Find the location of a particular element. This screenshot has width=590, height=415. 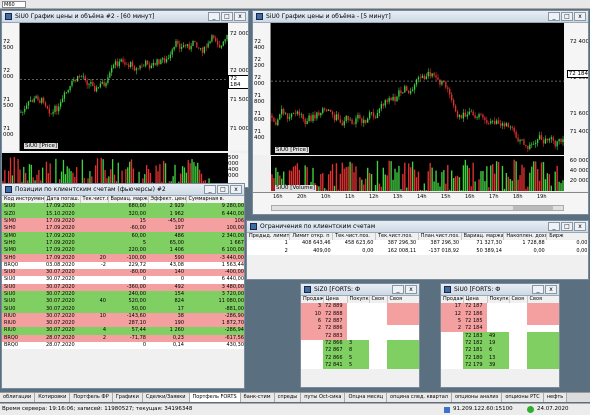

column-header: Накоплен. доход is located at coordinates (525, 237).